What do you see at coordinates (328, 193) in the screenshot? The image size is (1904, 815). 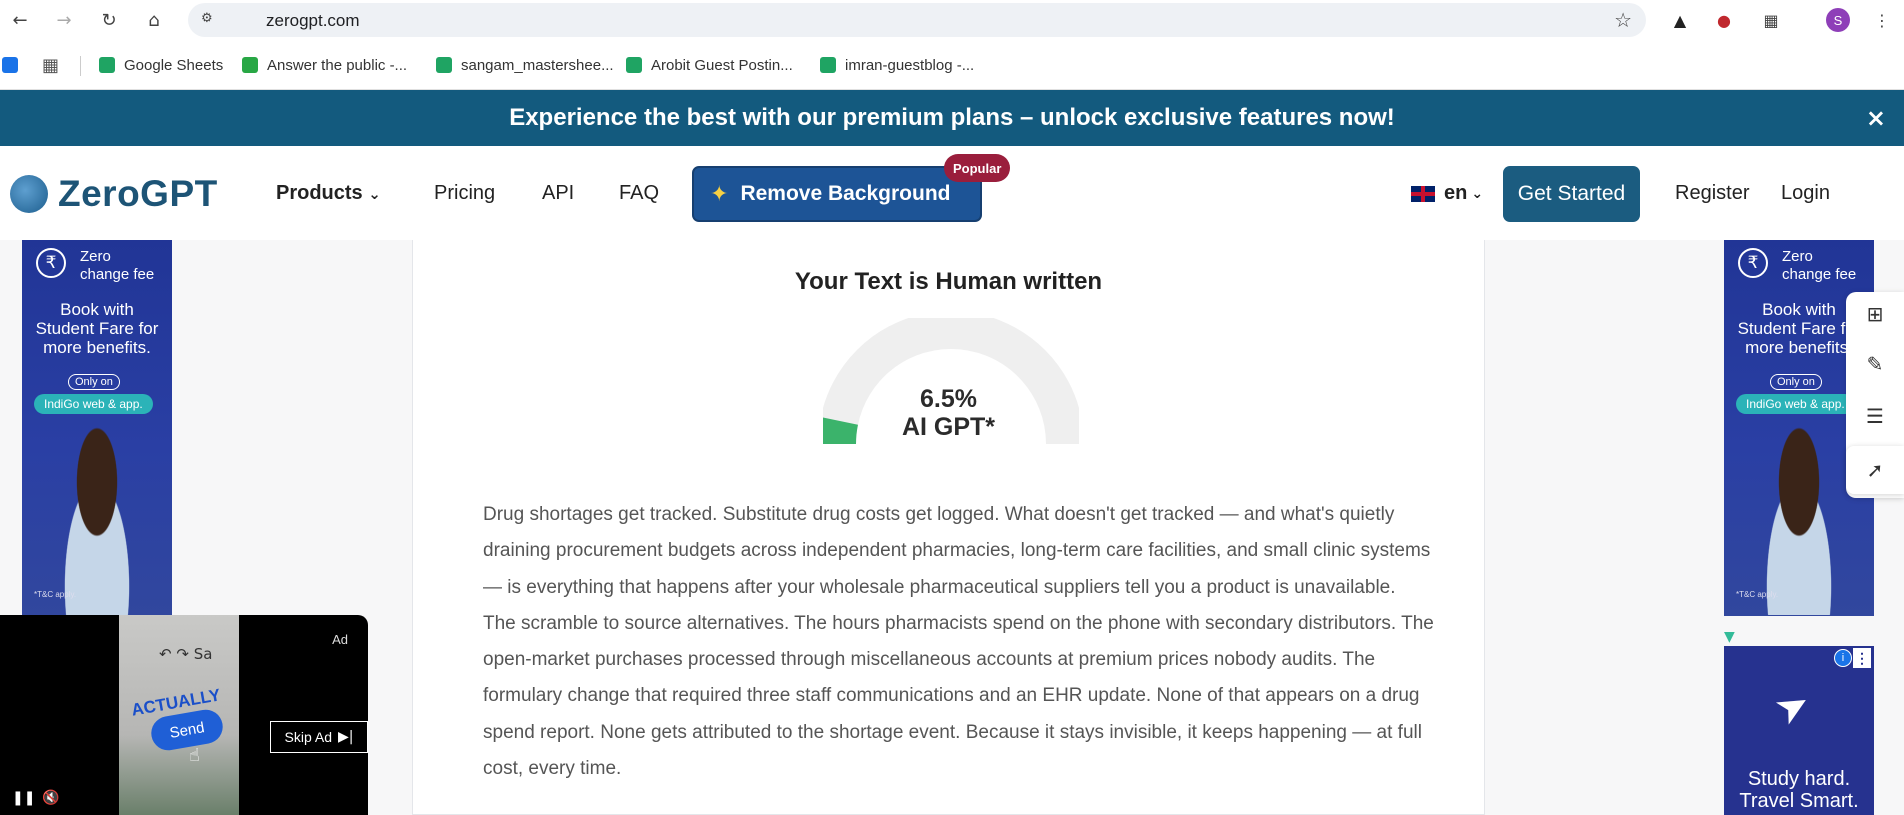 I see `nav-products: Products ⌄` at bounding box center [328, 193].